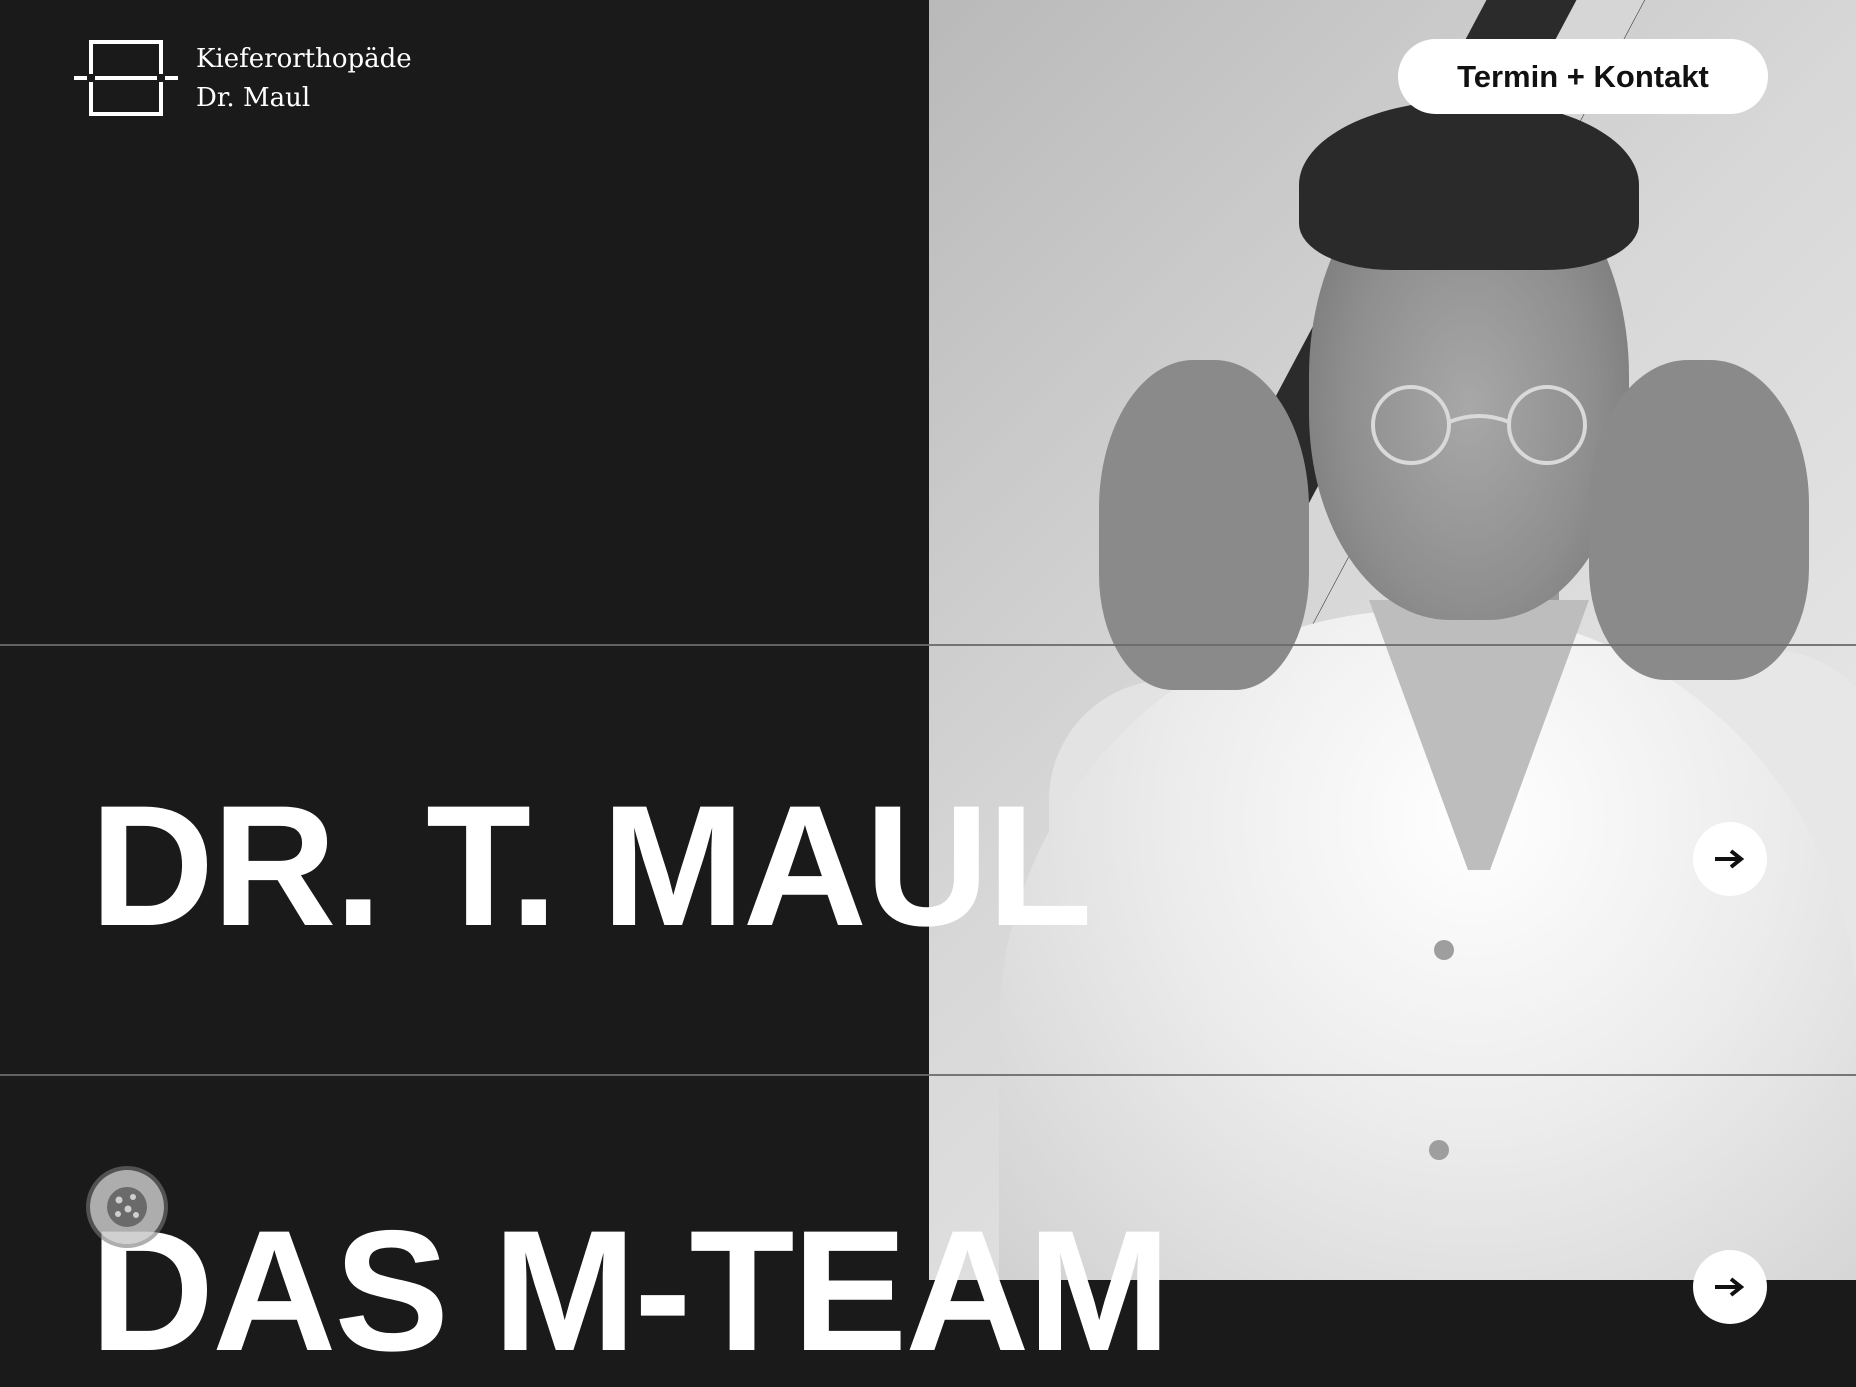  Describe the element at coordinates (1479, 425) in the screenshot. I see `photo-glasses` at that location.